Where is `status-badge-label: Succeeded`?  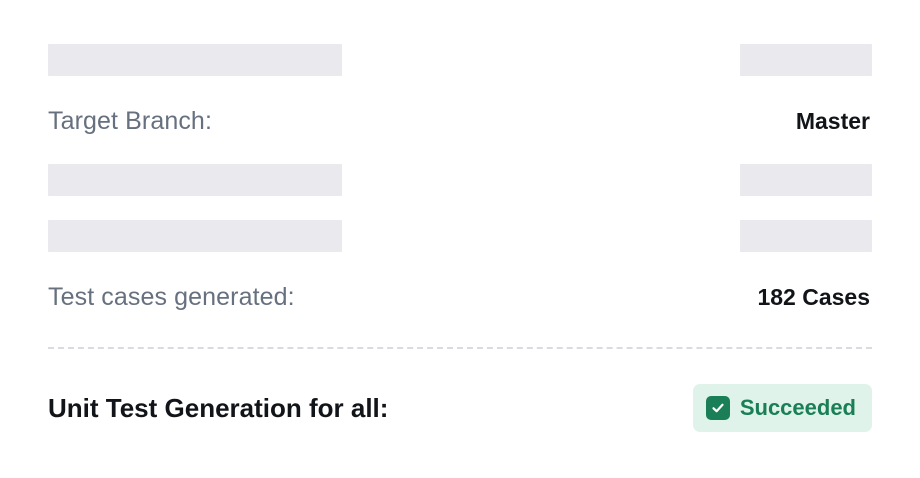 status-badge-label: Succeeded is located at coordinates (797, 407).